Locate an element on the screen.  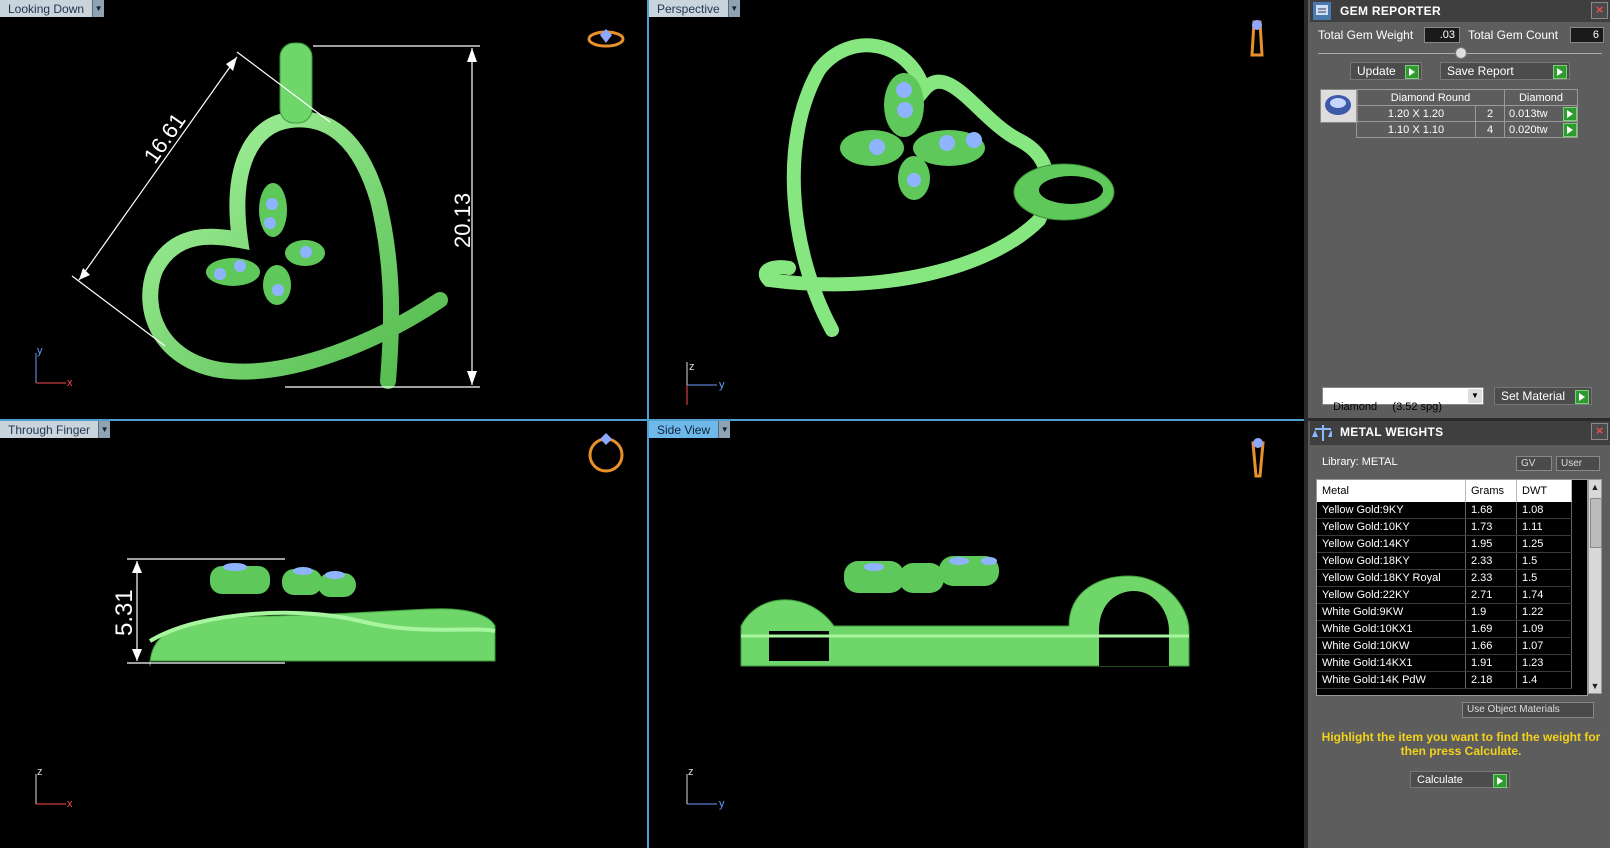
metal-row: Yellow Gold:18KY Royal 2.33 1.5 is located at coordinates (1444, 578).